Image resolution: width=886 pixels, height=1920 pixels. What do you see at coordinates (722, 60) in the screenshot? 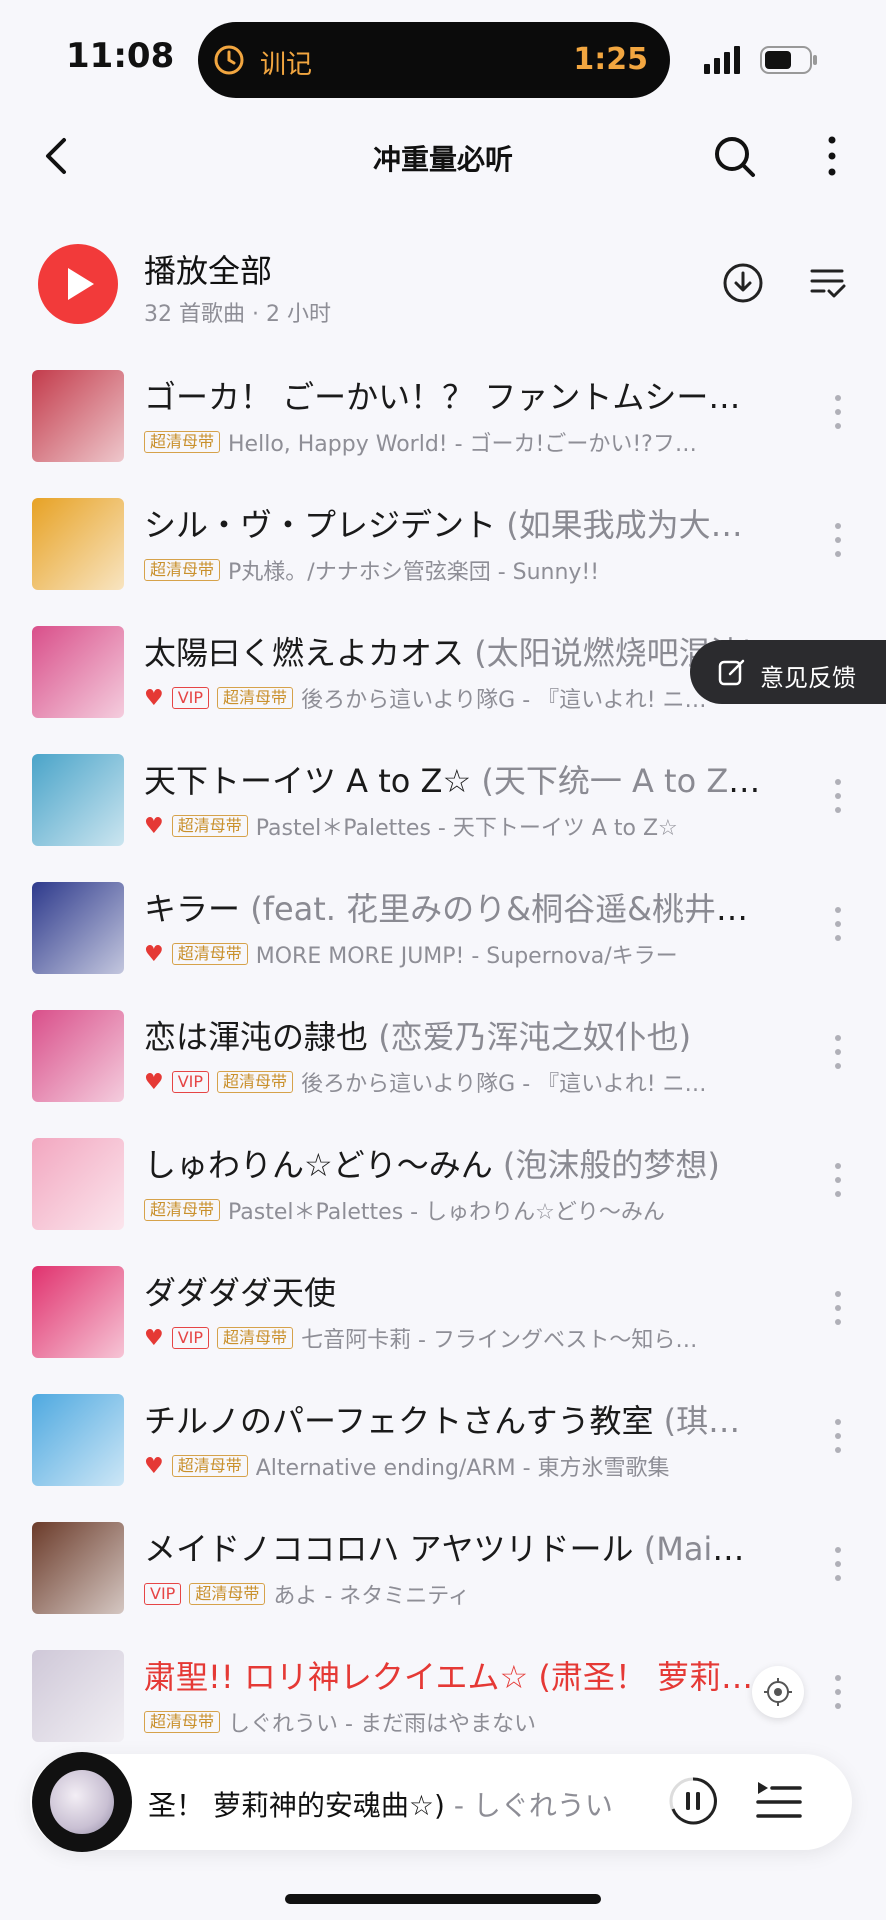
I see `signal-icon` at bounding box center [722, 60].